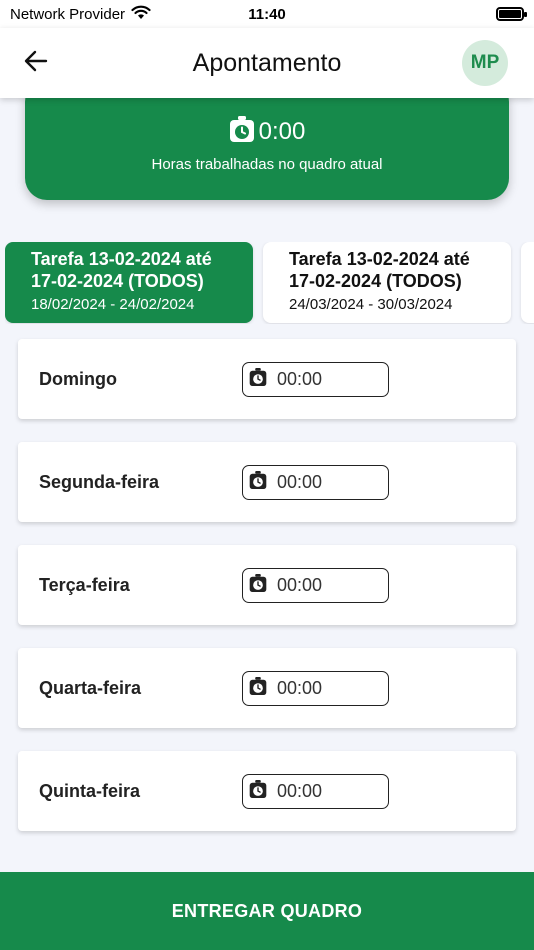 This screenshot has height=950, width=534. Describe the element at coordinates (267, 164) in the screenshot. I see `hours-caption: Horas trabalhadas no quadro atual` at that location.